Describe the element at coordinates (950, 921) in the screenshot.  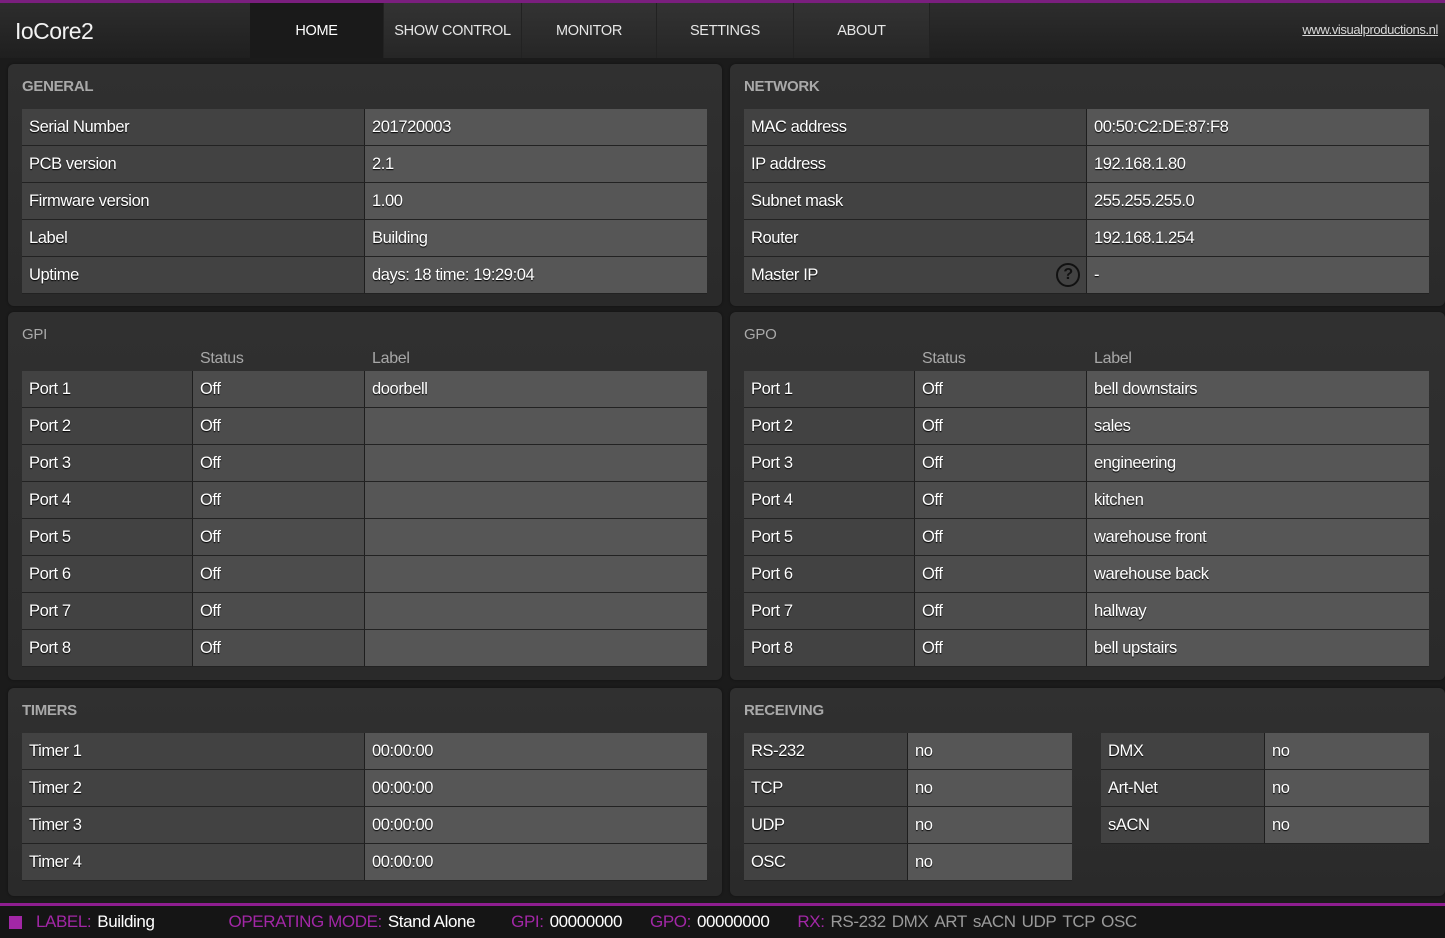
I see `rx-item: ART` at that location.